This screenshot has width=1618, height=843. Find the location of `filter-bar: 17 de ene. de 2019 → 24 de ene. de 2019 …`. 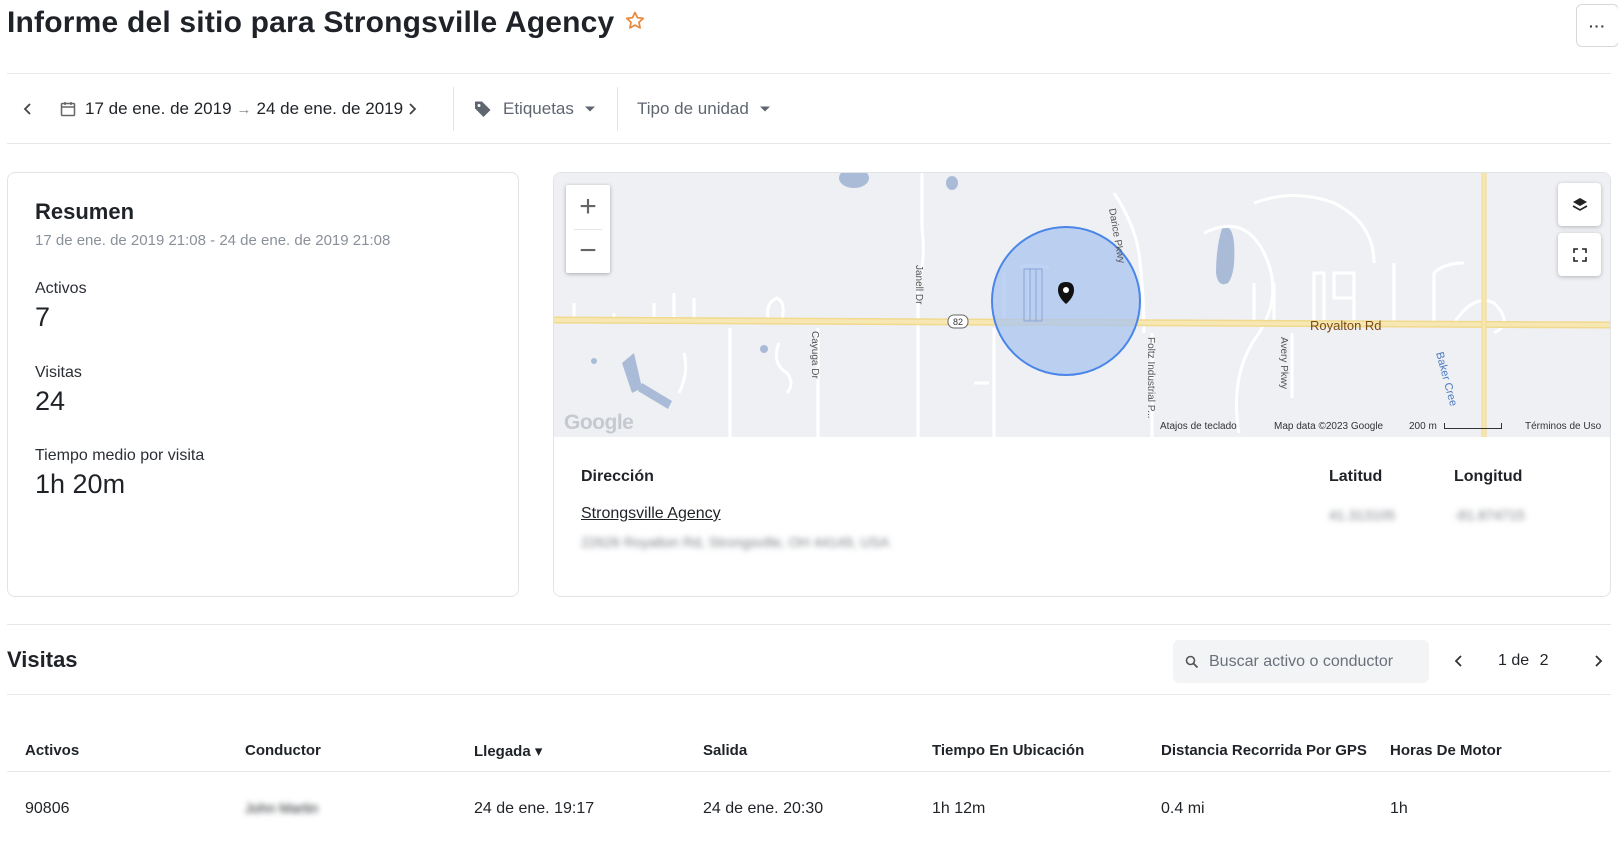

filter-bar: 17 de ene. de 2019 → 24 de ene. de 2019 … is located at coordinates (809, 109).